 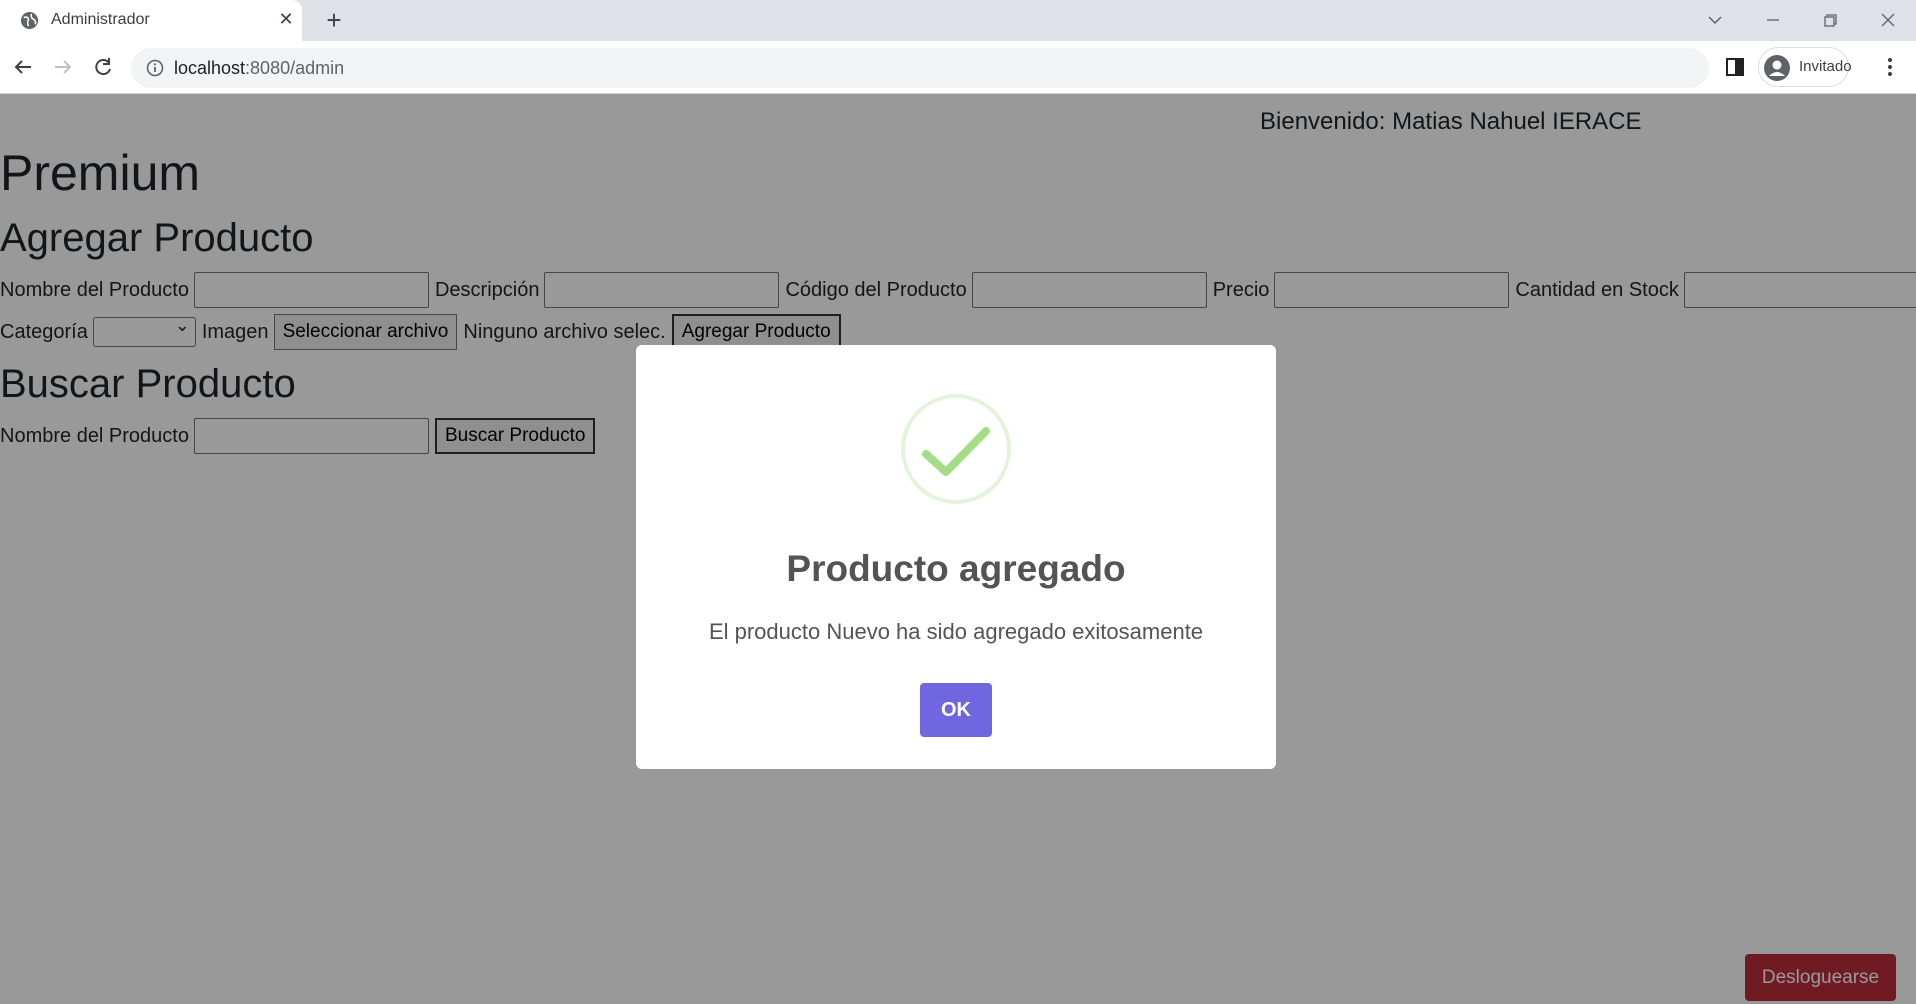 What do you see at coordinates (956, 568) in the screenshot?
I see `dialog-title: Producto agregado` at bounding box center [956, 568].